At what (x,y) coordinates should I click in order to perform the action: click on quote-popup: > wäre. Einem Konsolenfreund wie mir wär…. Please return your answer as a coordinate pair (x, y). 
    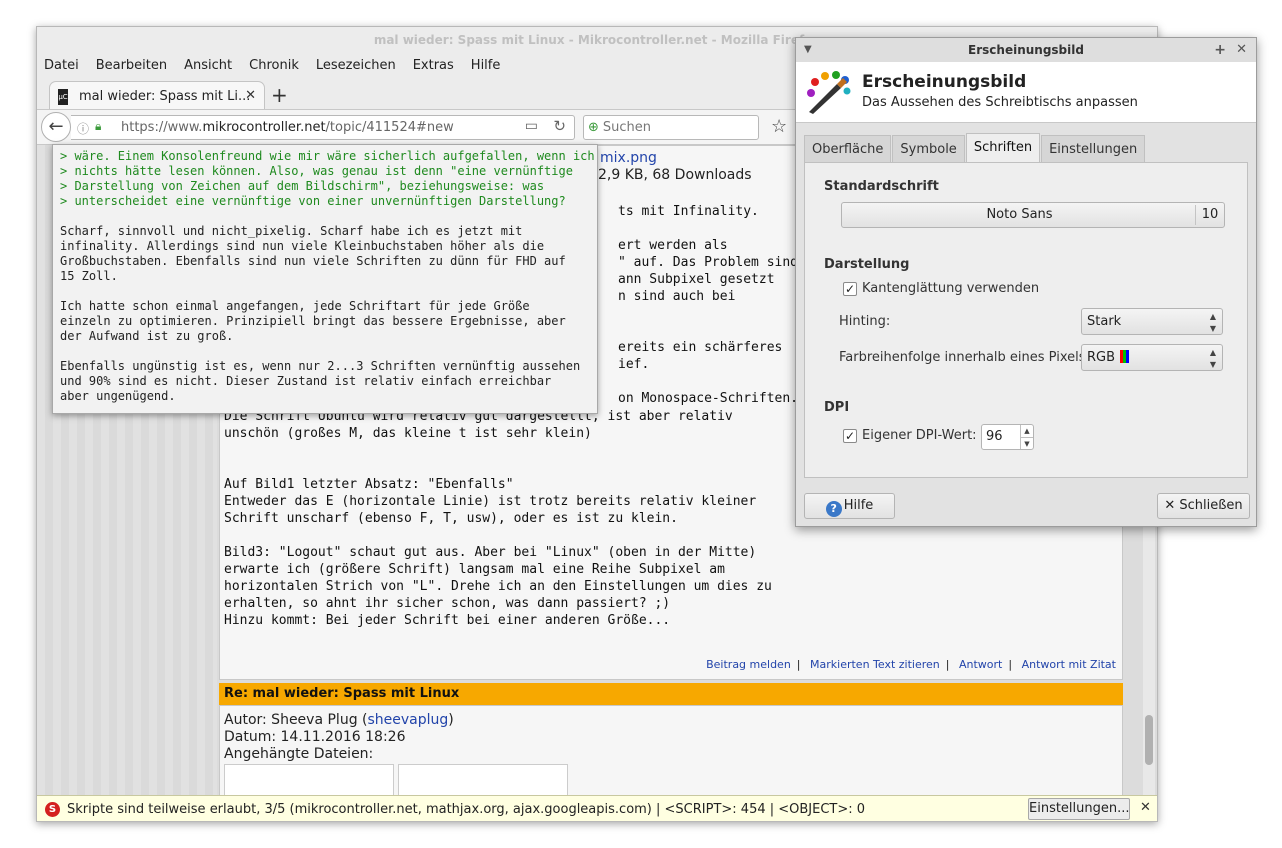
    Looking at the image, I should click on (325, 279).